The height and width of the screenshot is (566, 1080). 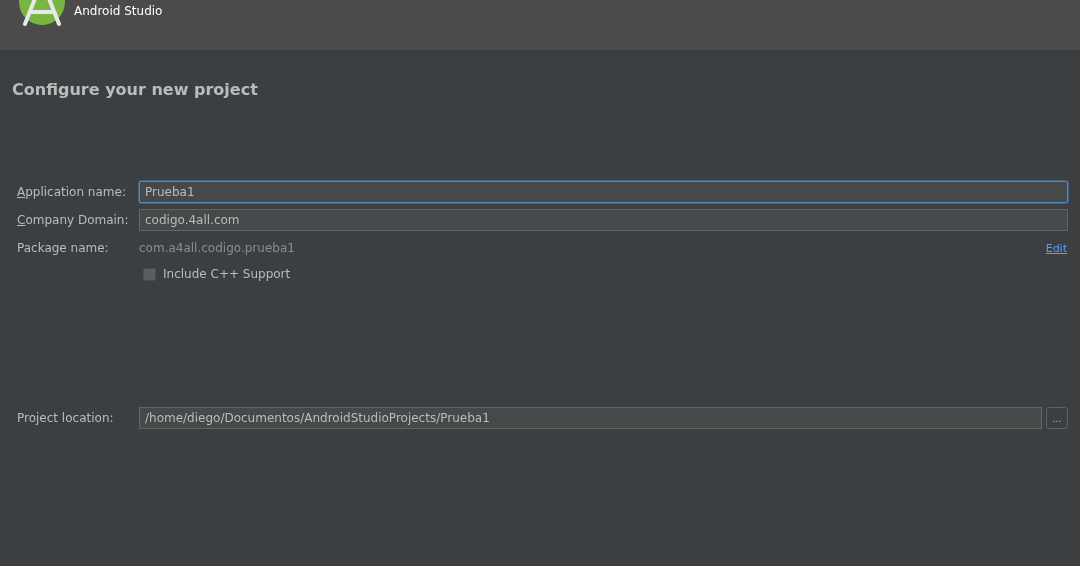 What do you see at coordinates (227, 274) in the screenshot?
I see `checkbox-label: Include C++ Support` at bounding box center [227, 274].